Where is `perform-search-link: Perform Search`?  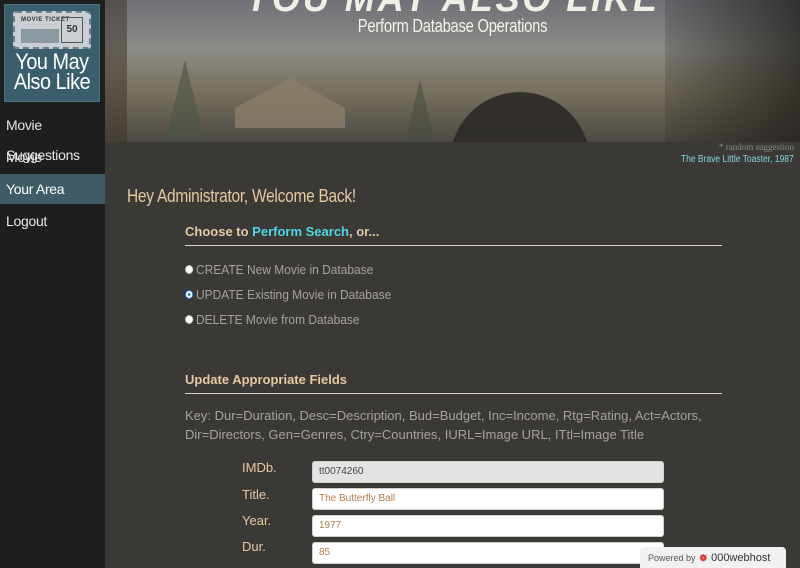
perform-search-link: Perform Search is located at coordinates (300, 231).